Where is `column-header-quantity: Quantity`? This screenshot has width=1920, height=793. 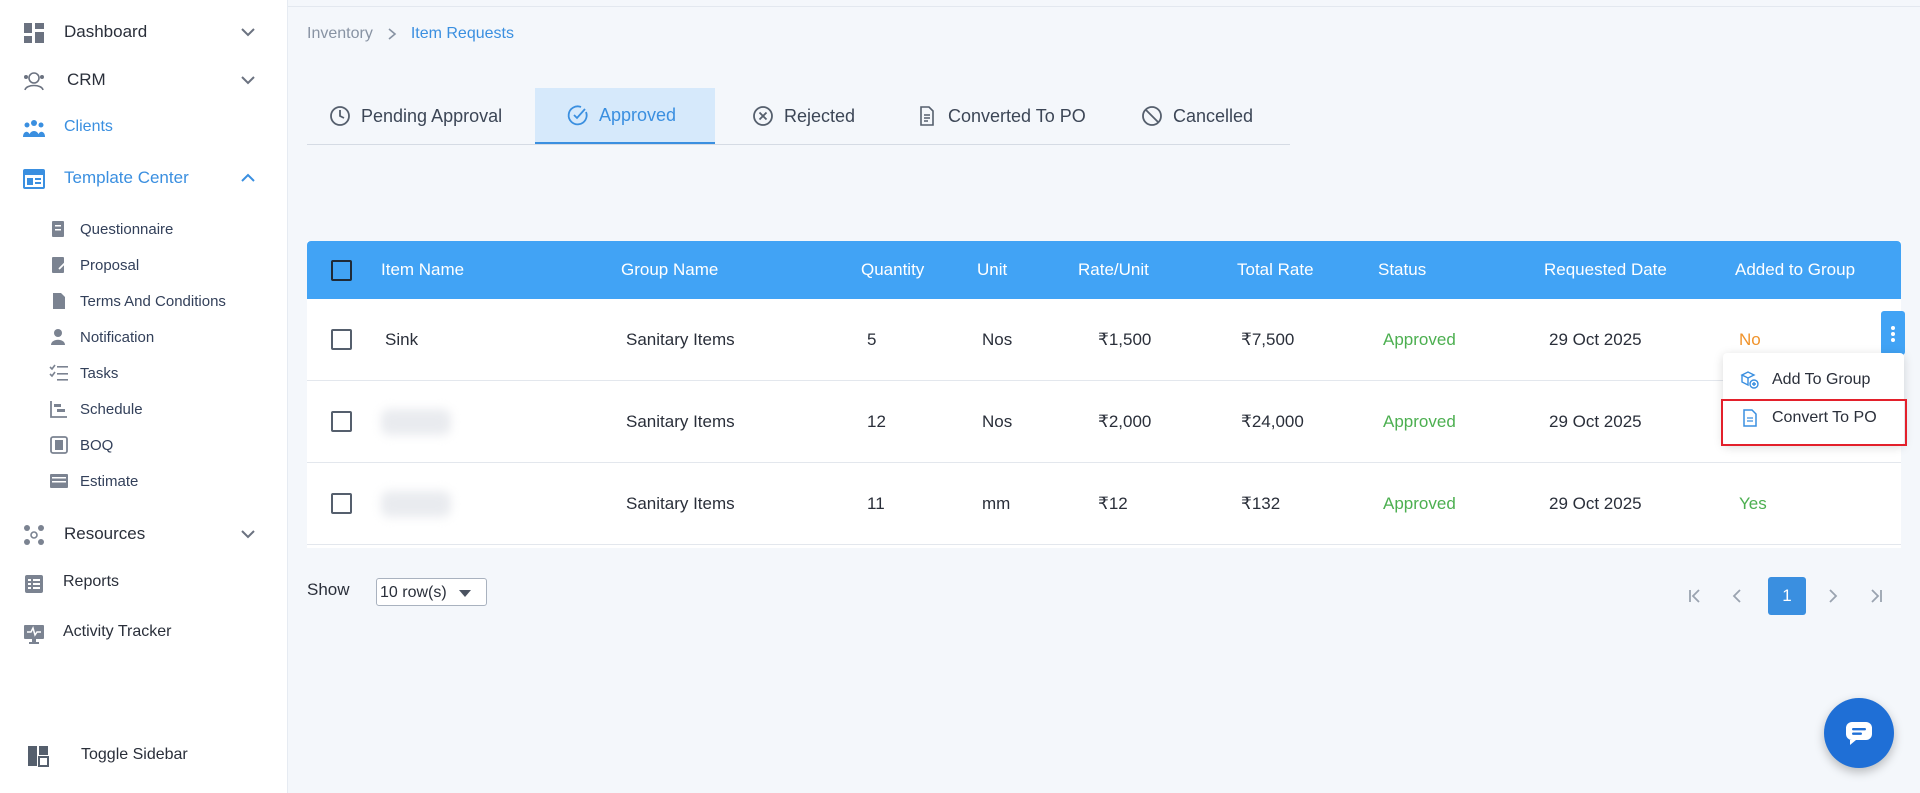
column-header-quantity: Quantity is located at coordinates (892, 270).